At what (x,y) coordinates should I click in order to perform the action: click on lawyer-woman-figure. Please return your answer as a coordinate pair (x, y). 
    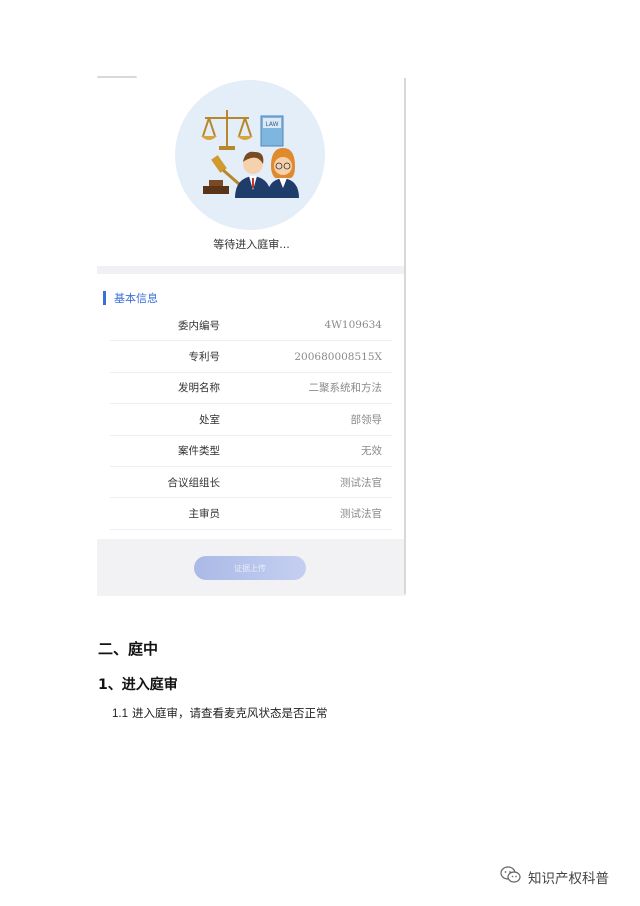
    Looking at the image, I should click on (283, 173).